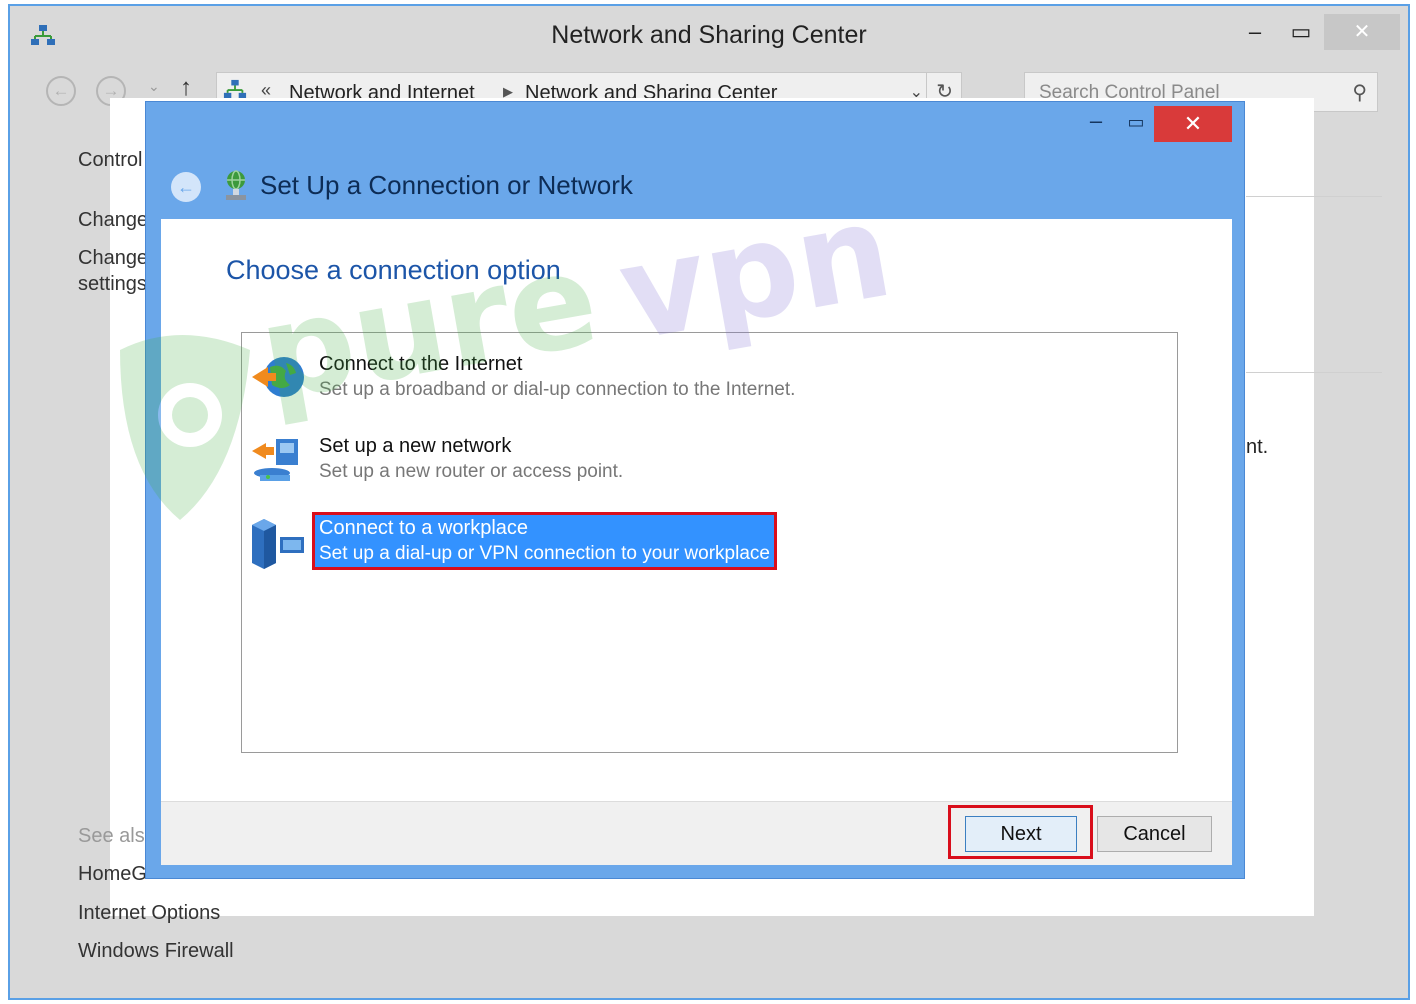 This screenshot has height=1004, width=1416. Describe the element at coordinates (112, 874) in the screenshot. I see `link-homegroup: HomeG` at that location.